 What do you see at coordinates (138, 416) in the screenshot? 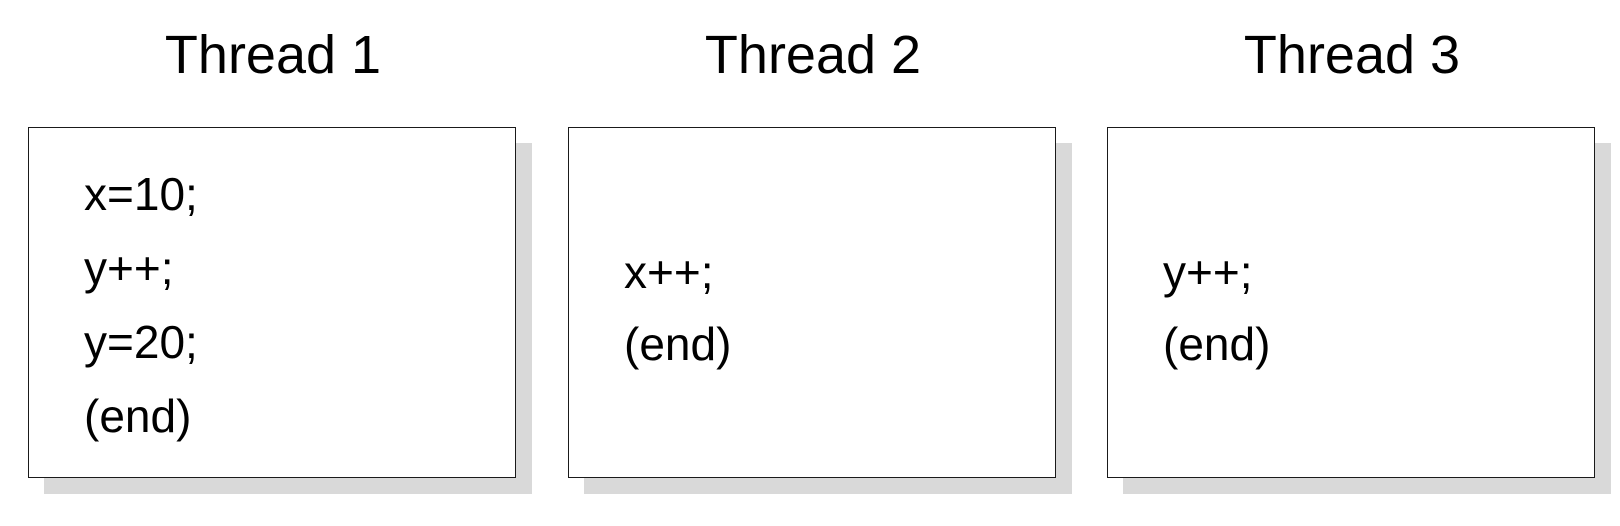
I see `thread-1-line-4: (end)` at bounding box center [138, 416].